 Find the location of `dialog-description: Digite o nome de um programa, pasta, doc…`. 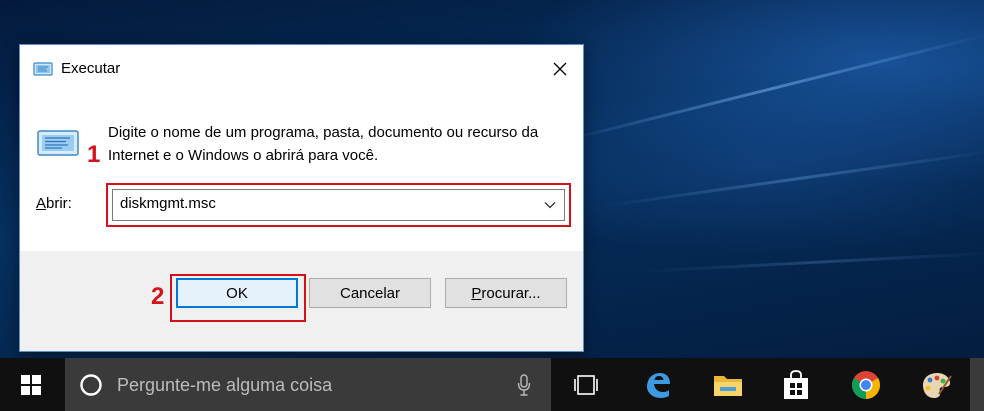

dialog-description: Digite o nome de um programa, pasta, doc… is located at coordinates (323, 144).